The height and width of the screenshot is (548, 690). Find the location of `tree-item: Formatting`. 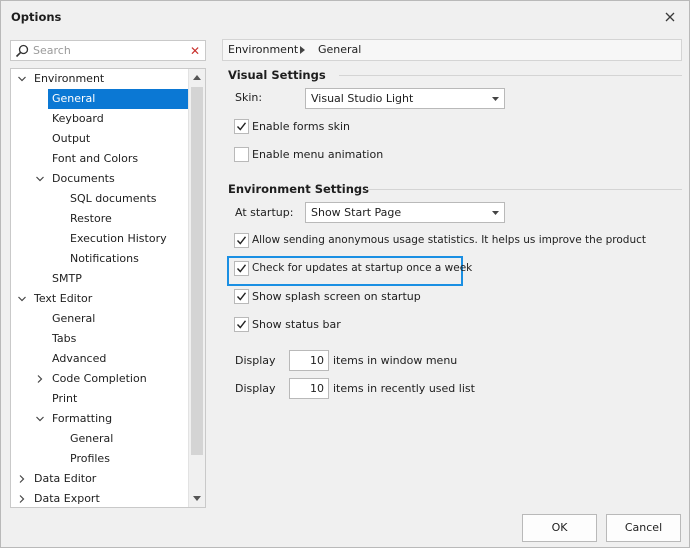

tree-item: Formatting is located at coordinates (99, 419).